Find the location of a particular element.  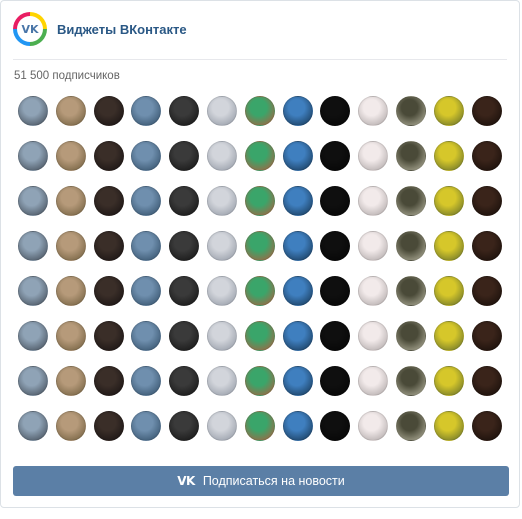

group-title-link: Виджеты ВКонтакте is located at coordinates (122, 29).